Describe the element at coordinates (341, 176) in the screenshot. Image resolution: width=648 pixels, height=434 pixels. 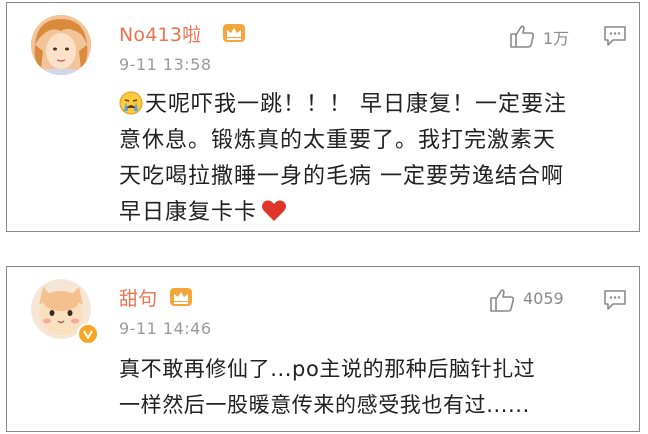
I see `comment-line: 天吃喝拉撒睡一身的毛病 一定要劳逸结合啊` at that location.